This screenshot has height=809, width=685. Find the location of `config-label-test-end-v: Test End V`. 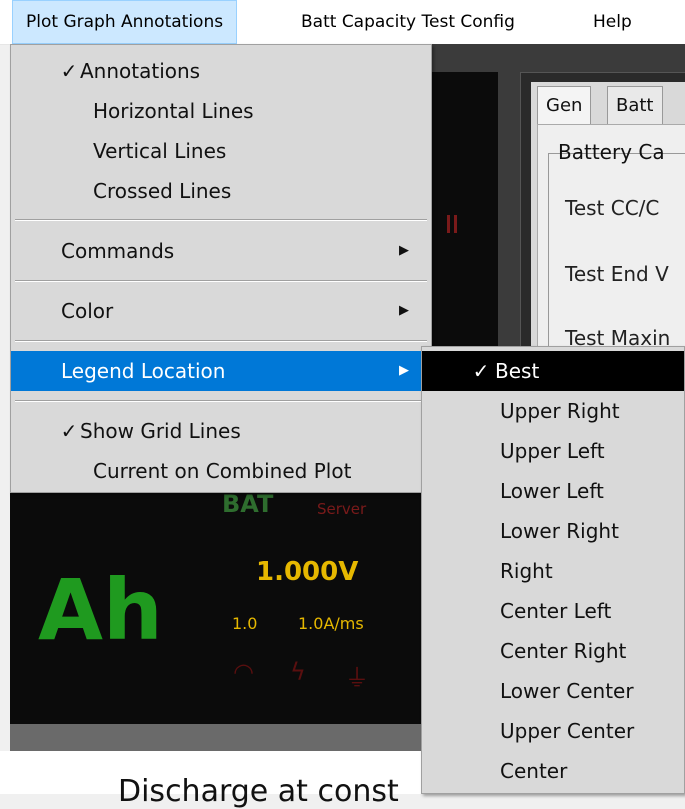

config-label-test-end-v: Test End V is located at coordinates (617, 274).